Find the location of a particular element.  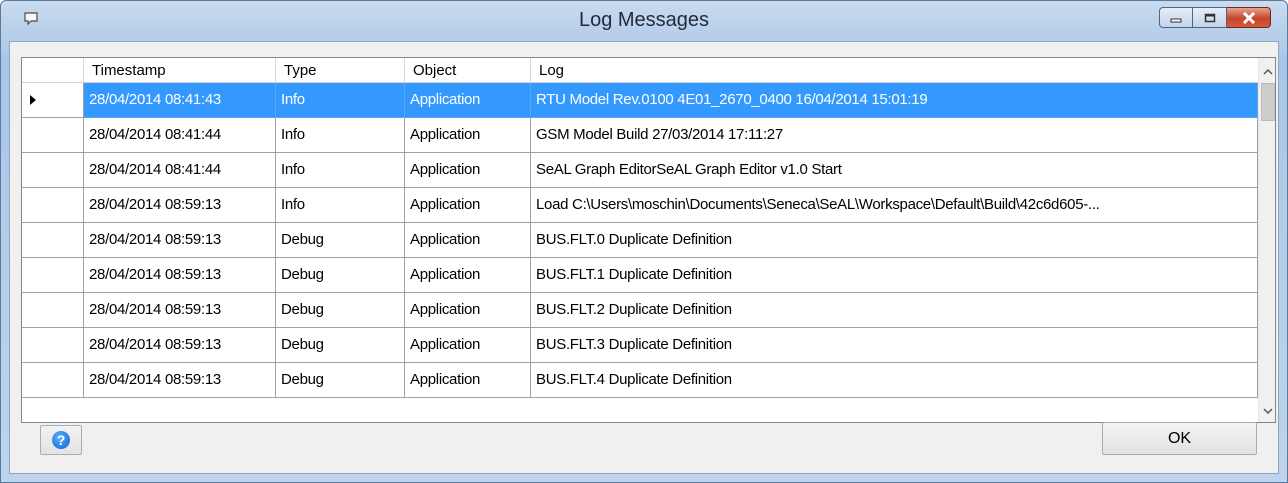

cell-log: BUS.FLT.3 Duplicate Definition is located at coordinates (894, 345).